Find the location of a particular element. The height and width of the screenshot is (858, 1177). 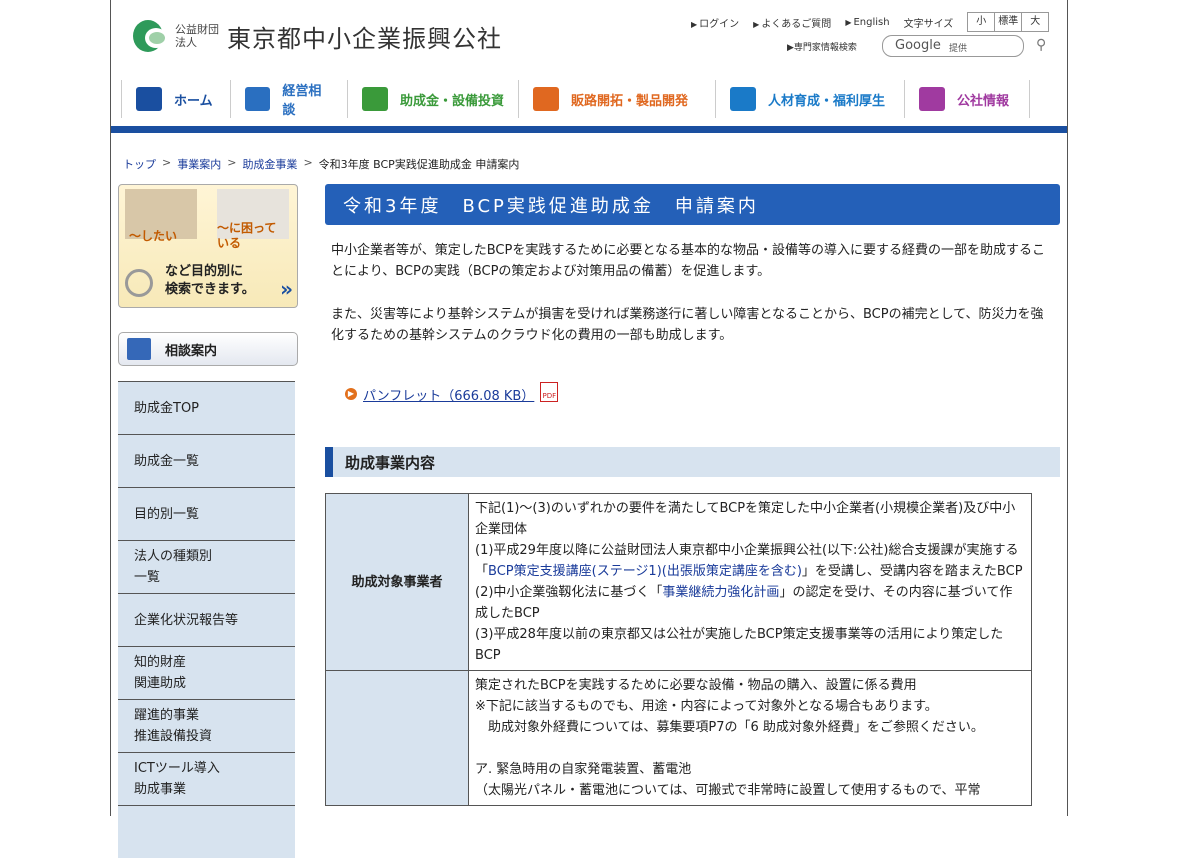

people-icon is located at coordinates (743, 99).